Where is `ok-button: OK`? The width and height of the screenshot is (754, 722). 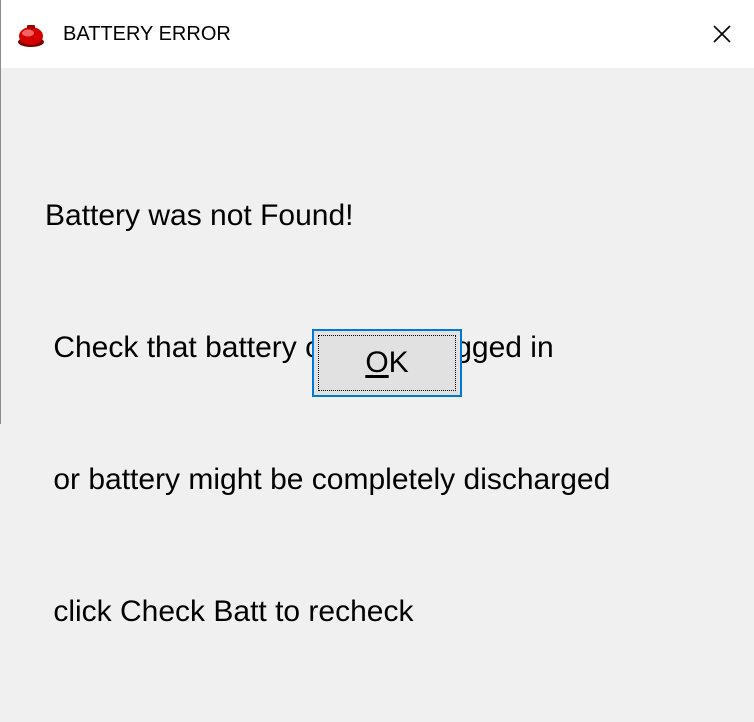
ok-button: OK is located at coordinates (387, 363).